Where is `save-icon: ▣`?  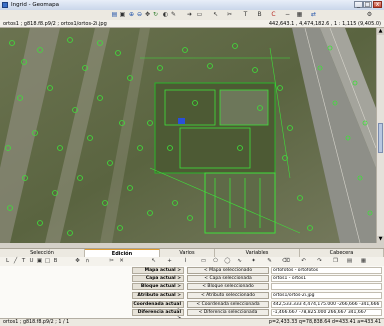 save-icon: ▣ is located at coordinates (122, 14).